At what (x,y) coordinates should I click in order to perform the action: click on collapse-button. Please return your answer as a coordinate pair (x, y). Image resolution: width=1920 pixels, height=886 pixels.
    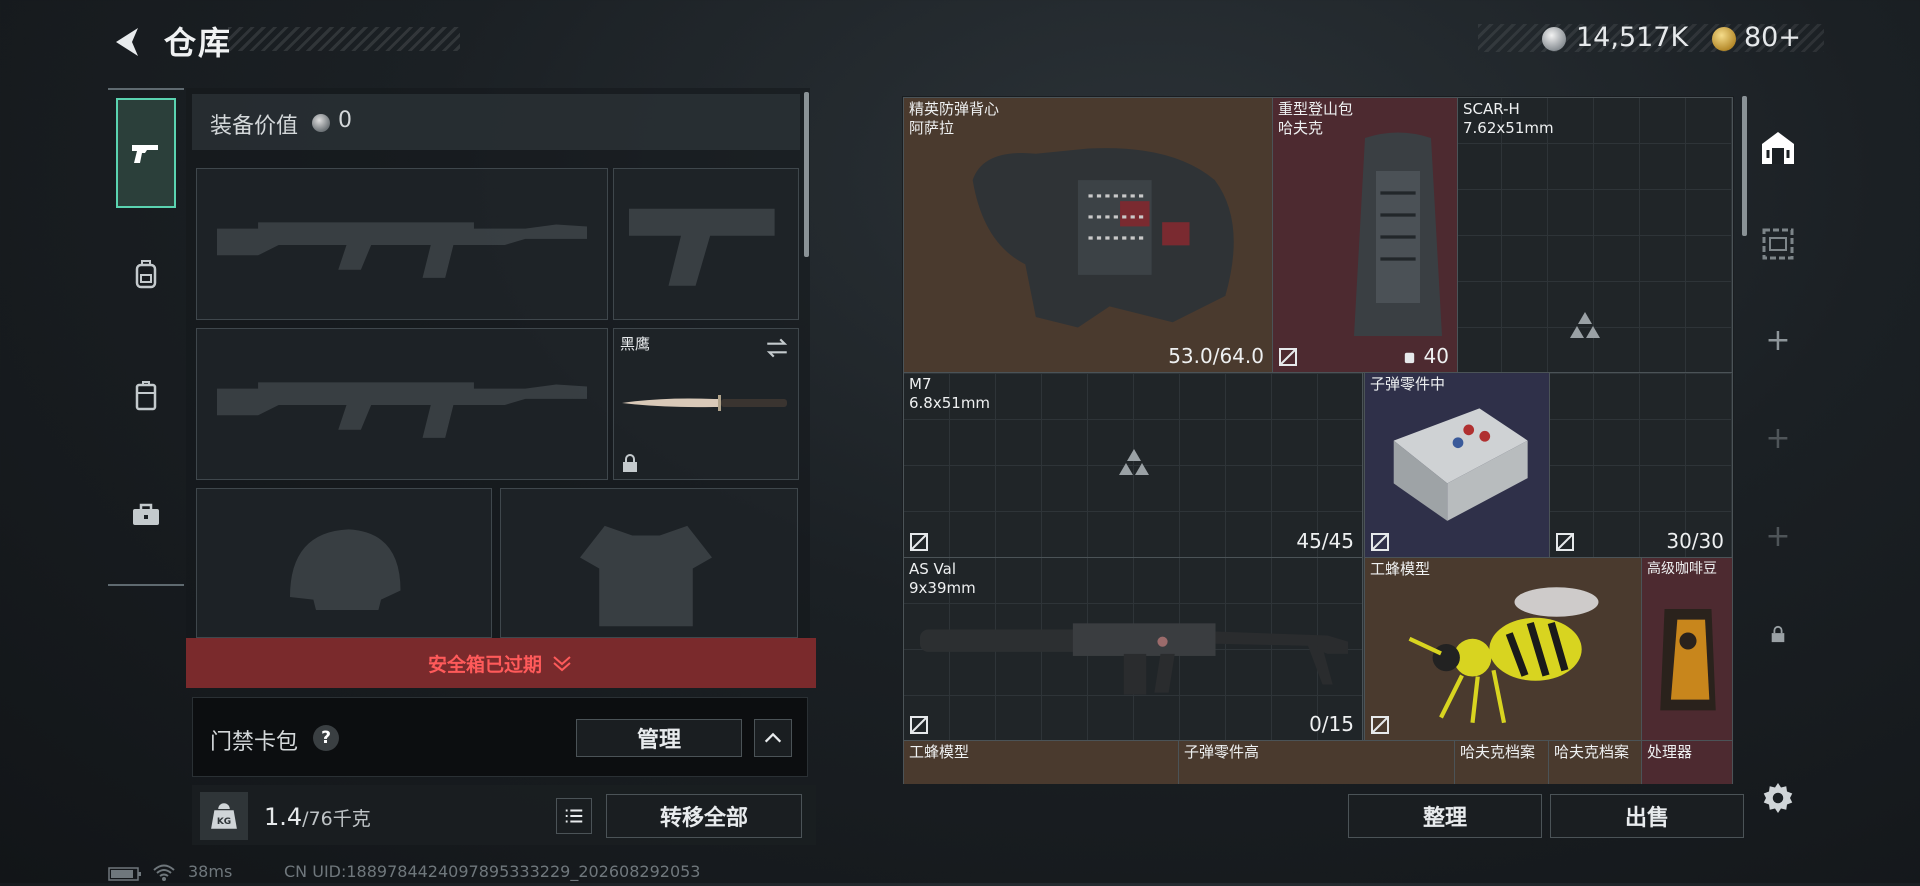
    Looking at the image, I should click on (773, 738).